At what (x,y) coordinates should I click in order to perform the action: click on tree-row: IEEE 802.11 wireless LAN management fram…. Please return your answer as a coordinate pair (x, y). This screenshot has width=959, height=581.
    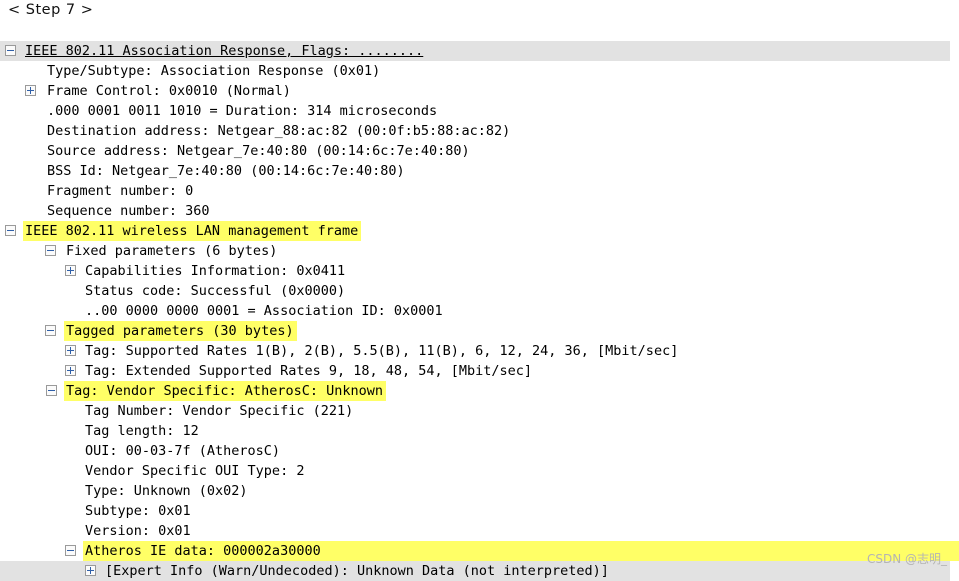
    Looking at the image, I should click on (479, 231).